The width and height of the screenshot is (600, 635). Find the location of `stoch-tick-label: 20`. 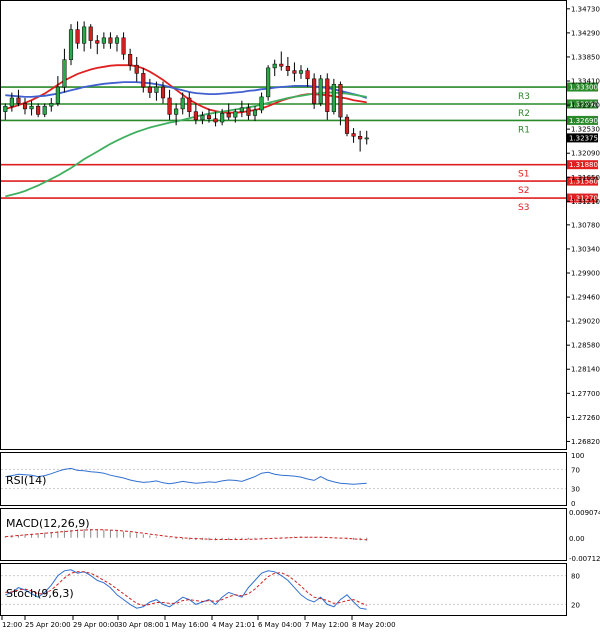

stoch-tick-label: 20 is located at coordinates (575, 605).